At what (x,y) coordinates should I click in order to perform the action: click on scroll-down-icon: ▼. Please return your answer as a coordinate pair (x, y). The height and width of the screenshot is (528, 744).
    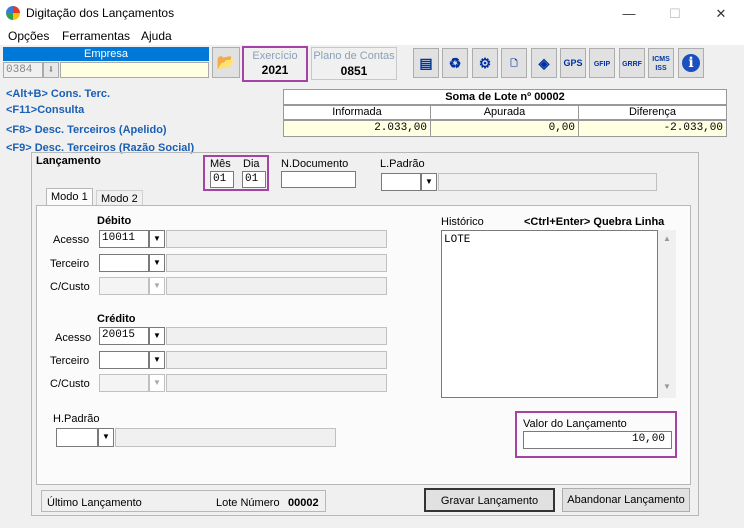
    Looking at the image, I should click on (667, 386).